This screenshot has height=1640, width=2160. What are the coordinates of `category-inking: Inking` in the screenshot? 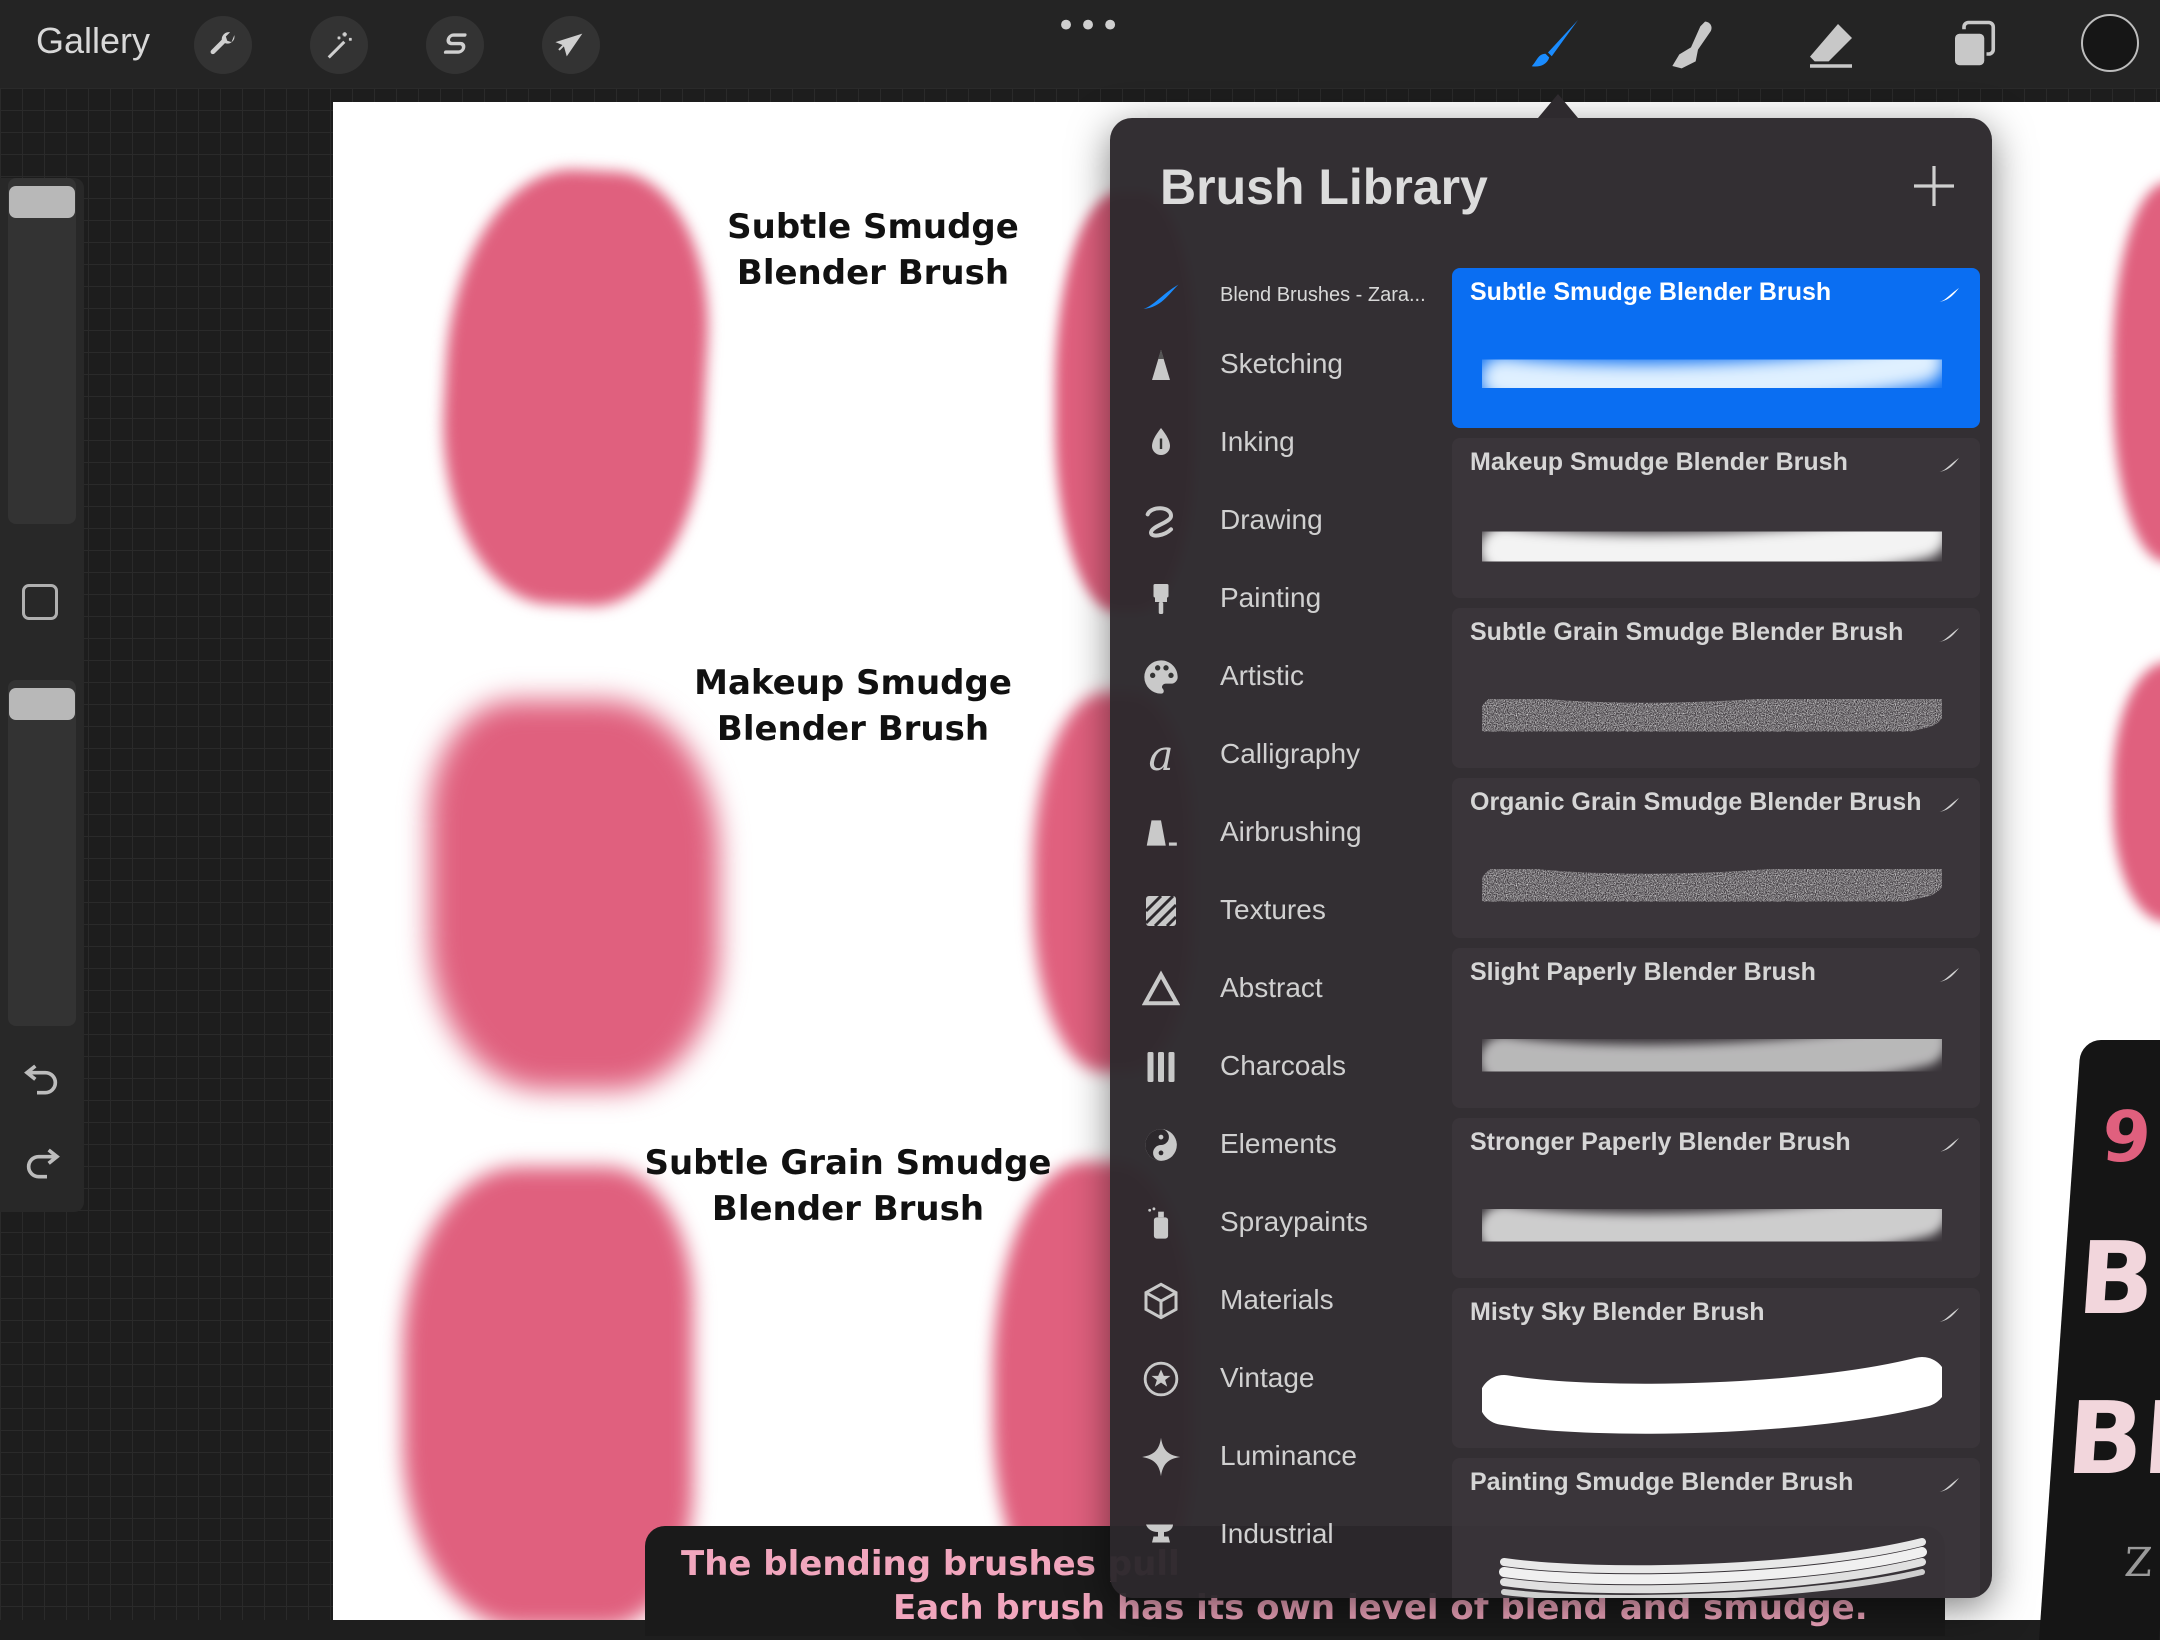 It's located at (1295, 443).